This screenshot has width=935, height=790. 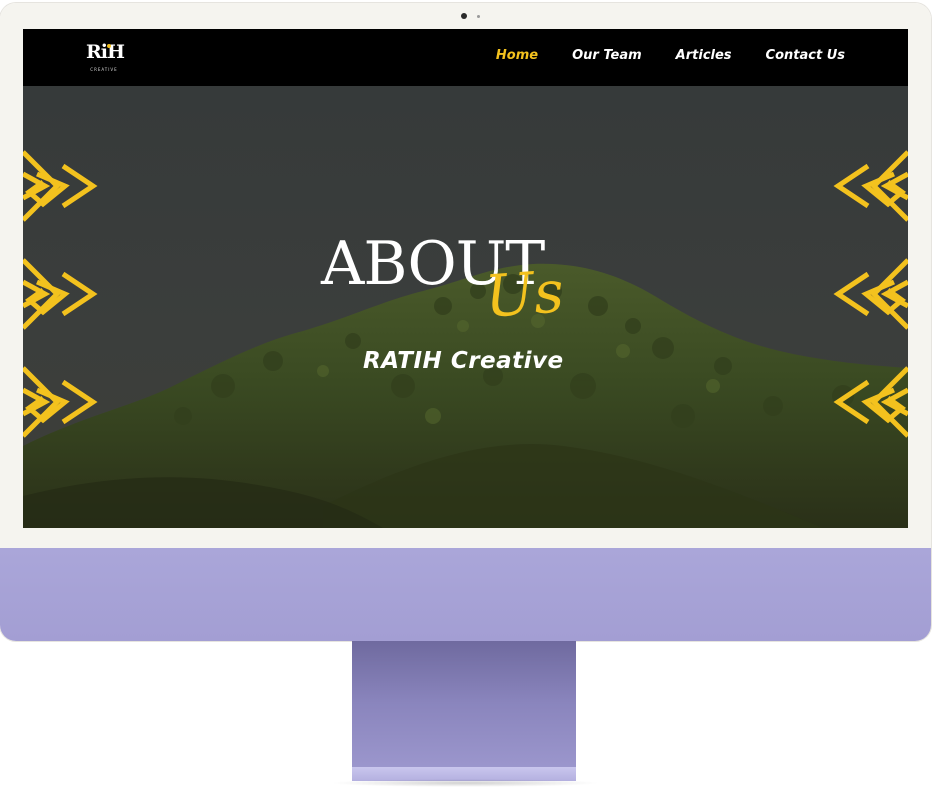 I want to click on nav-link-articles: Articles, so click(x=704, y=55).